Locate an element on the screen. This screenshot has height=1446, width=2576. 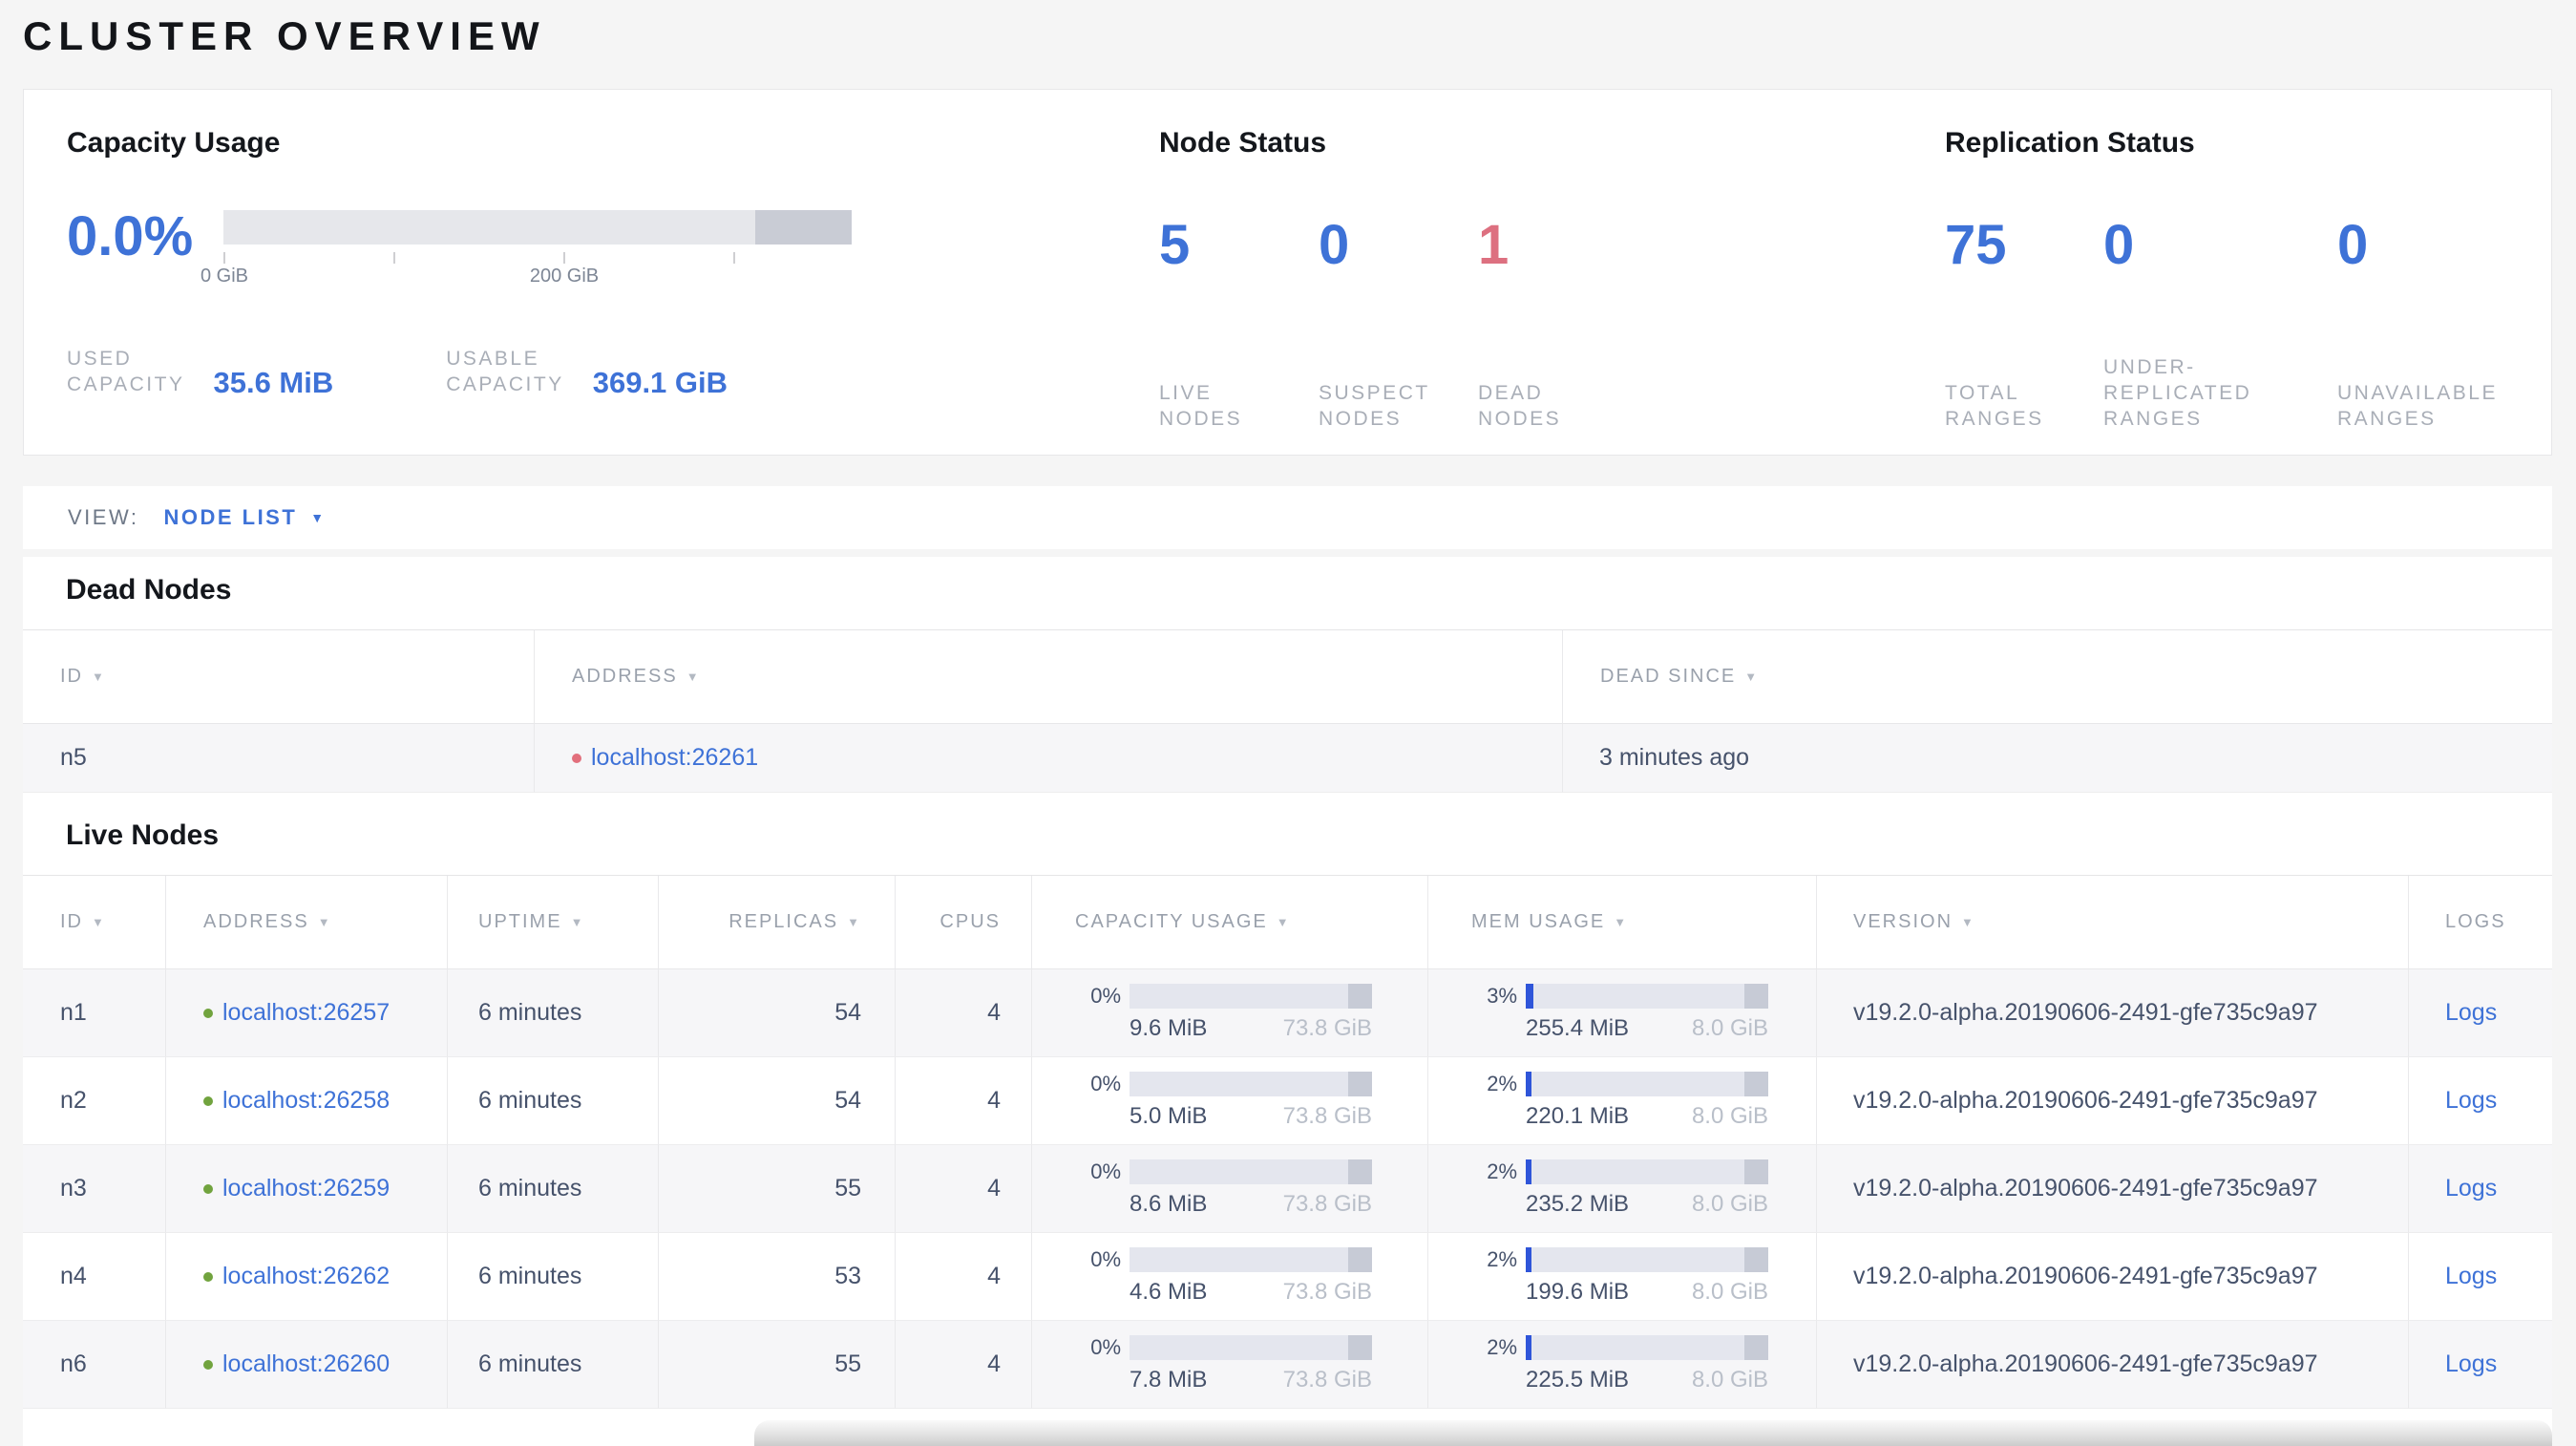
mem-used-value: 255.4 MiB is located at coordinates (1578, 1028).